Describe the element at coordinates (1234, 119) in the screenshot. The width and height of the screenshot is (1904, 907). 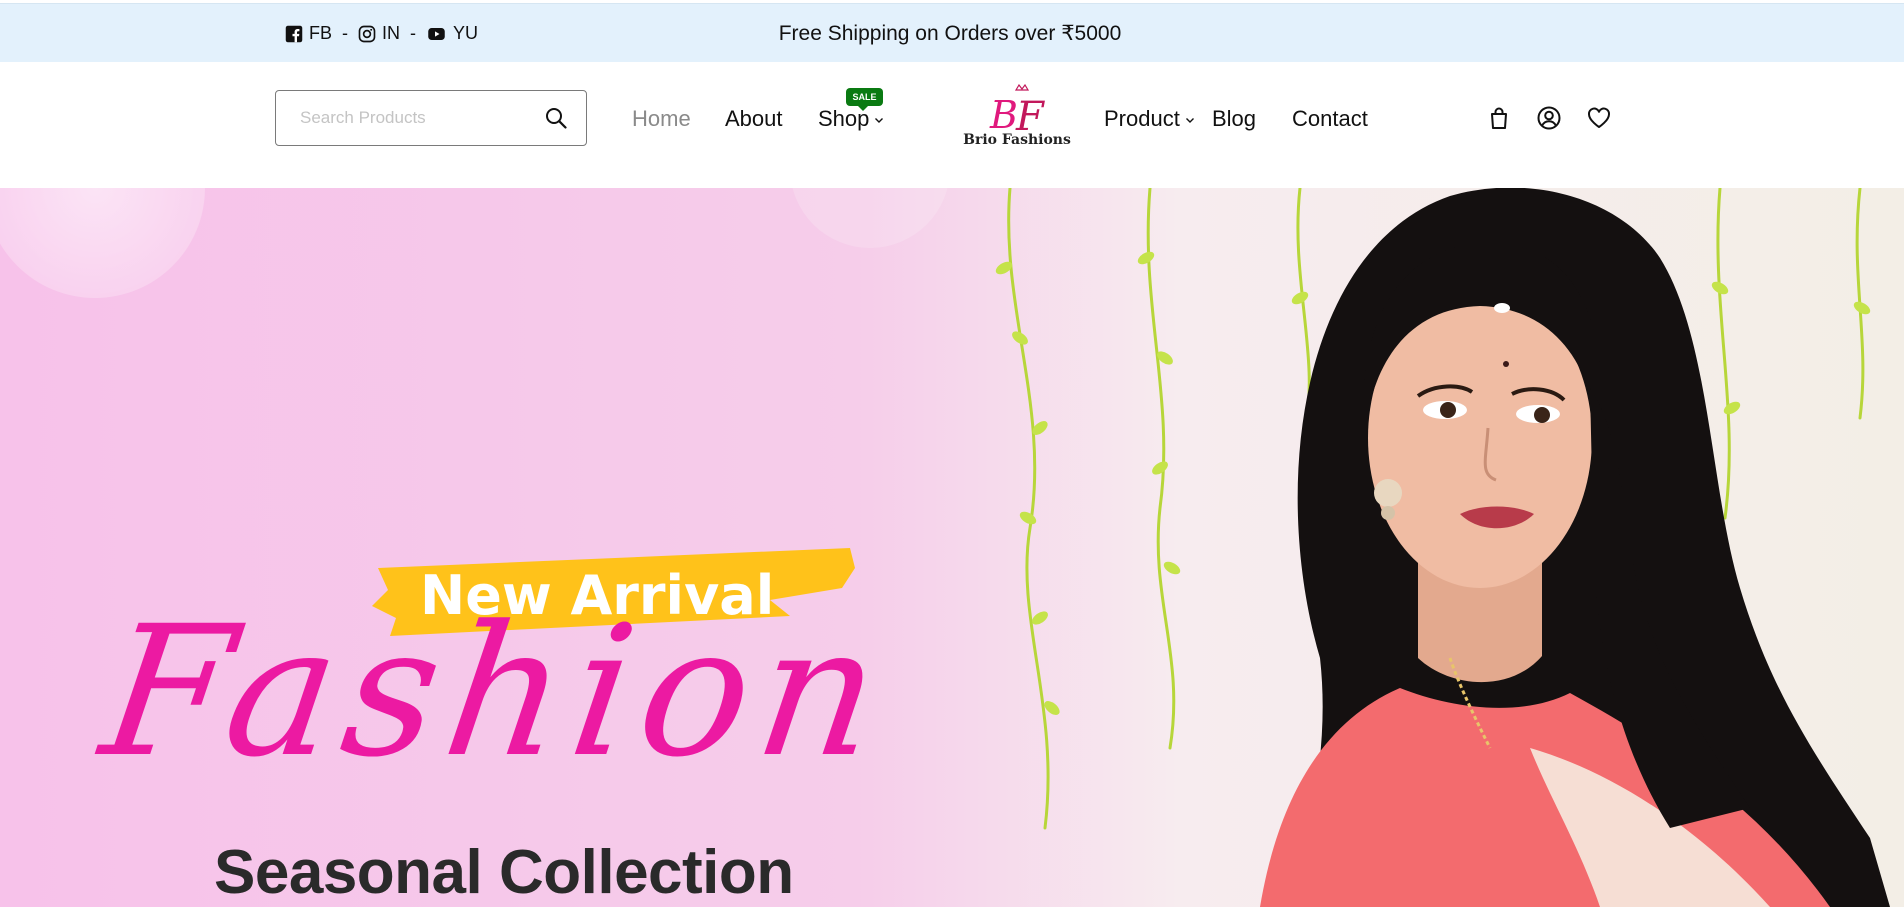
I see `nav-blog: Blog` at that location.